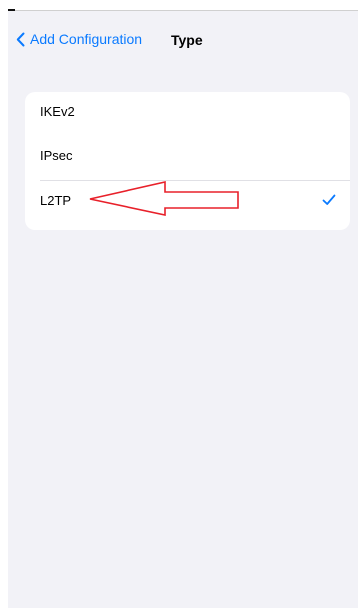  I want to click on chevron-left-icon, so click(20, 39).